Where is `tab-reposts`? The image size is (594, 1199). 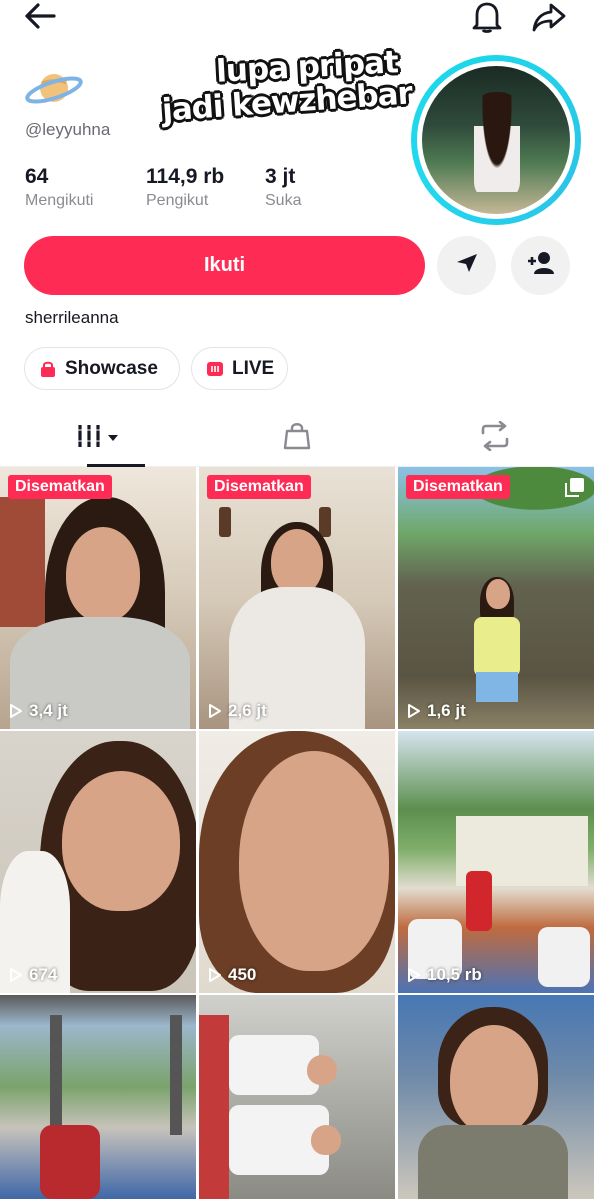
tab-reposts is located at coordinates (495, 438).